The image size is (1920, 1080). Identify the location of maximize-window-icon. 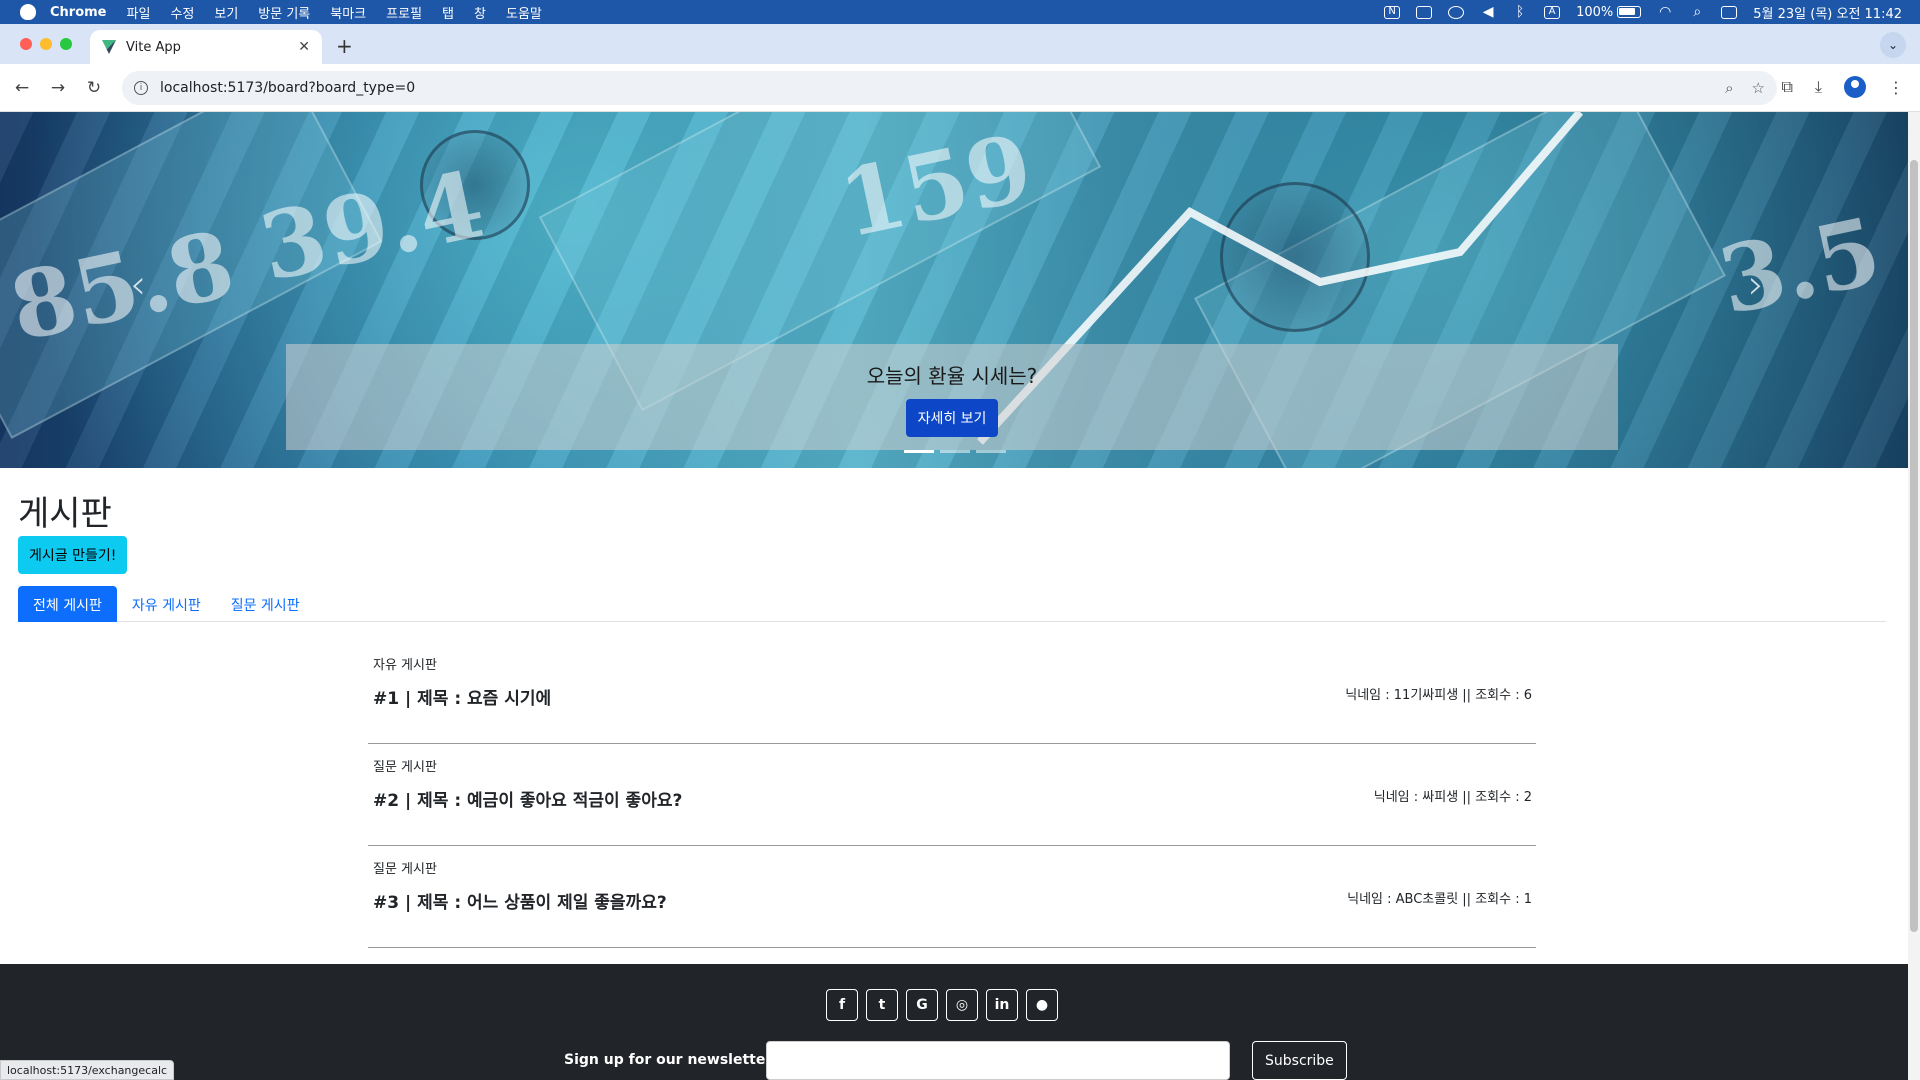
(66, 44).